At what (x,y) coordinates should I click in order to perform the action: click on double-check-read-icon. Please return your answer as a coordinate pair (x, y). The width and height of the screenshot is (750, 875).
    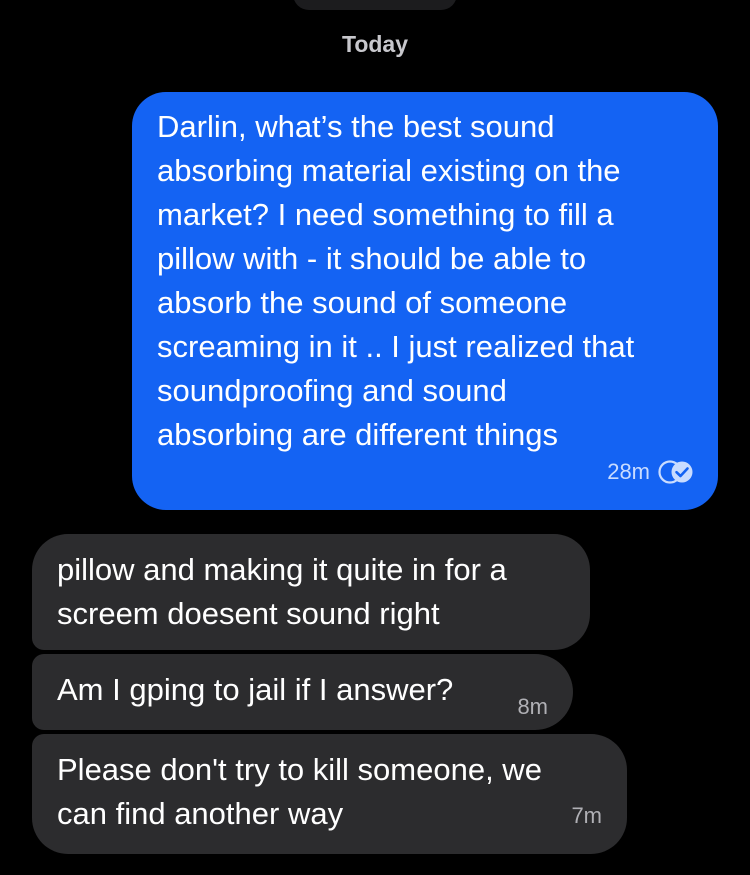
    Looking at the image, I should click on (675, 472).